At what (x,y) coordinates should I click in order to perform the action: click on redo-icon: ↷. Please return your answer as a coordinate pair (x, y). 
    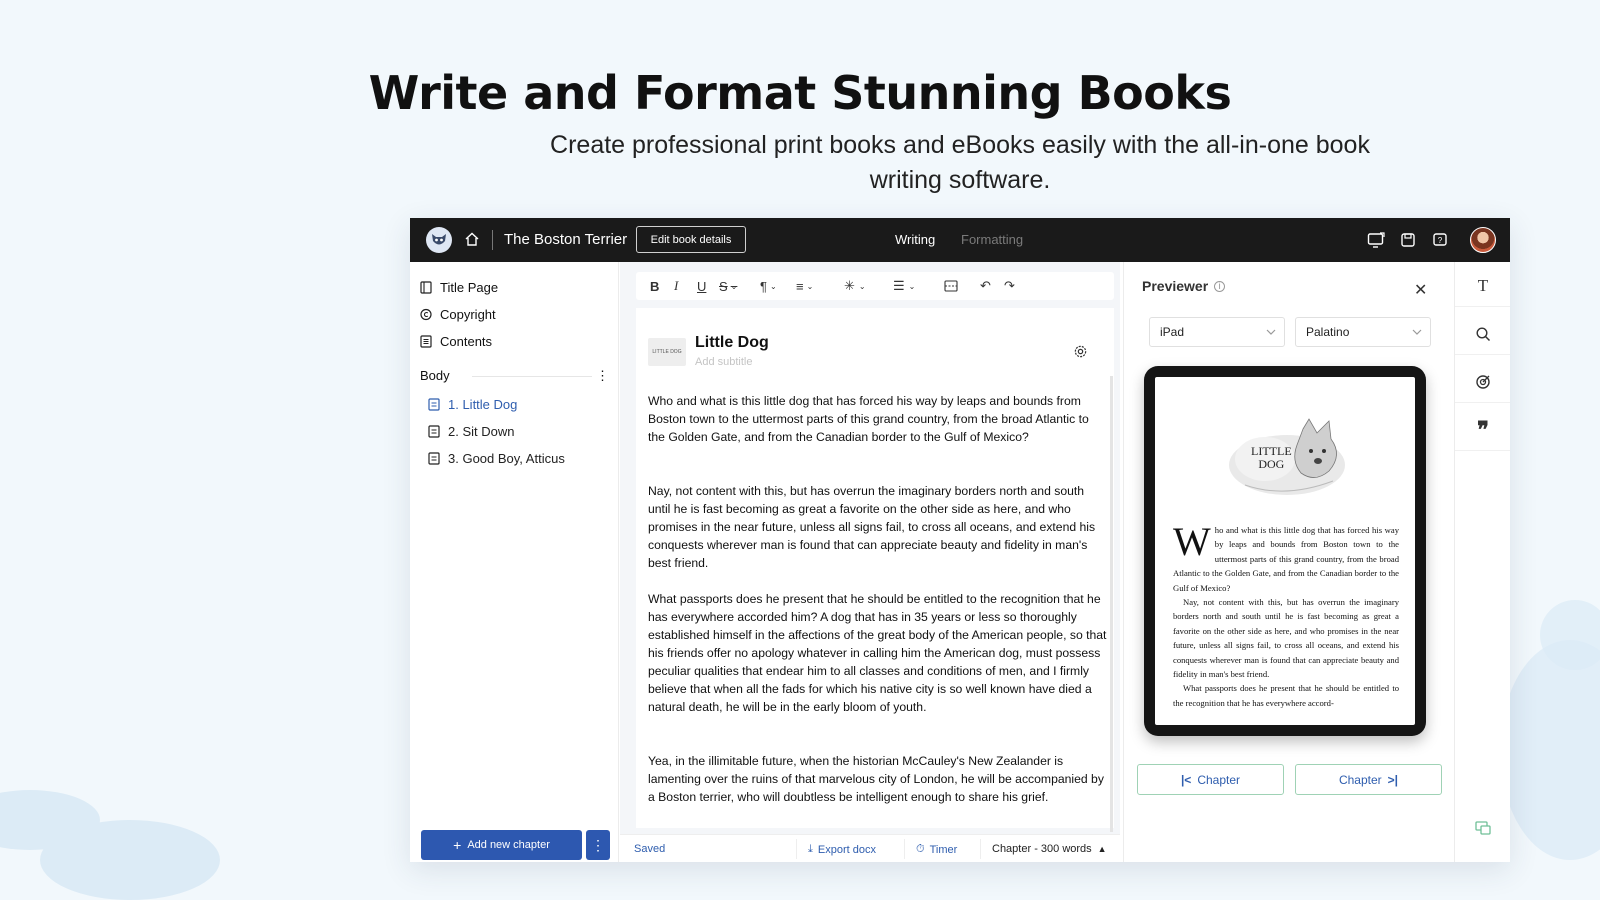
    Looking at the image, I should click on (1009, 286).